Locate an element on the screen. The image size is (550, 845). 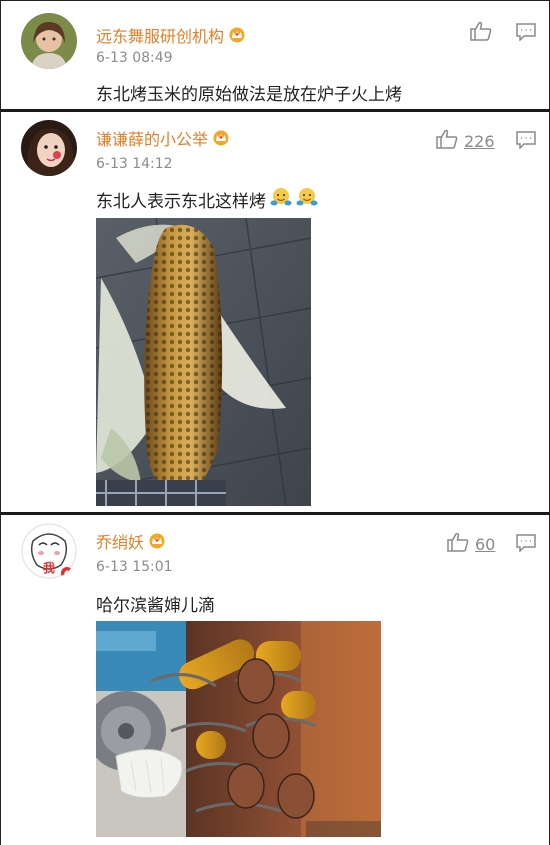
like-count: 60 is located at coordinates (485, 544).